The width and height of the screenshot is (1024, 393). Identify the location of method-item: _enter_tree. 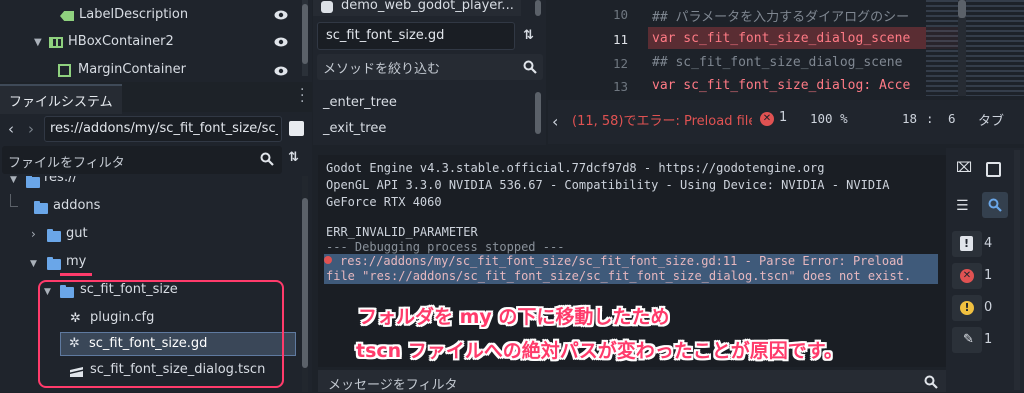
(360, 102).